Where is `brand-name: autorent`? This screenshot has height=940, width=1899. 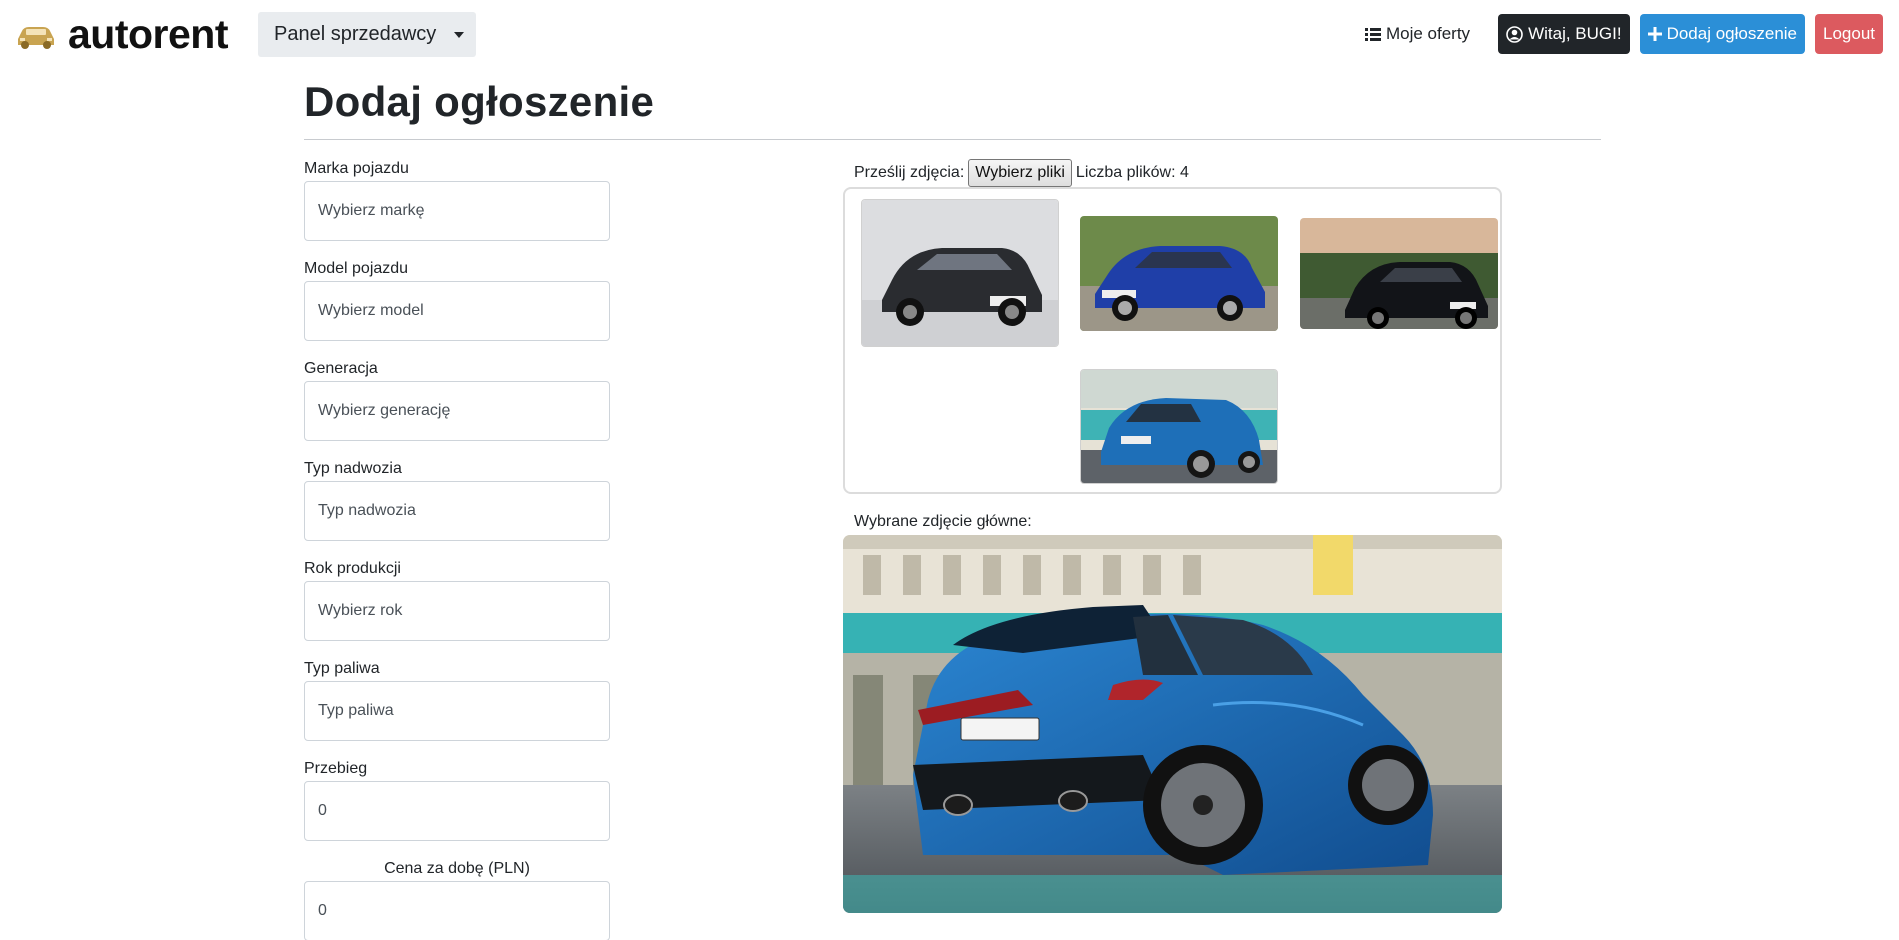
brand-name: autorent is located at coordinates (148, 34).